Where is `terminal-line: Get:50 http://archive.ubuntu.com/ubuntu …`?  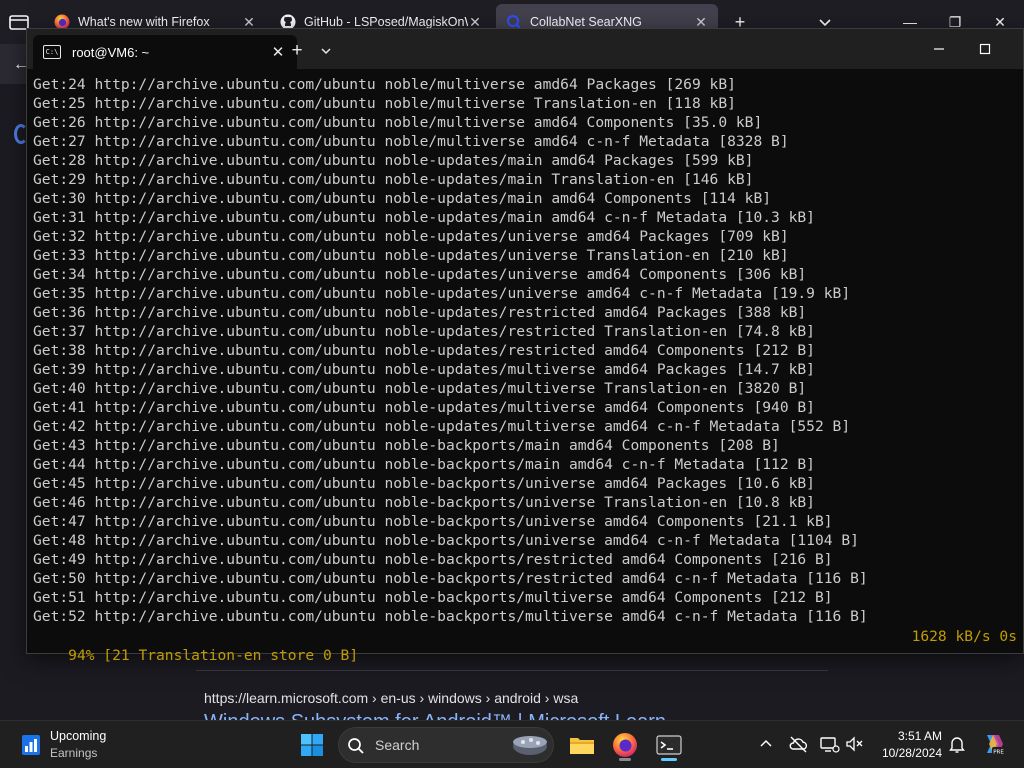 terminal-line: Get:50 http://archive.ubuntu.com/ubuntu … is located at coordinates (450, 578).